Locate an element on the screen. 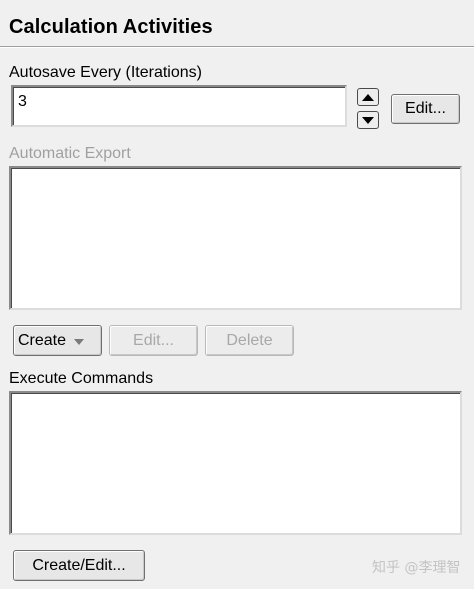  chevron-down-icon is located at coordinates (79, 341).